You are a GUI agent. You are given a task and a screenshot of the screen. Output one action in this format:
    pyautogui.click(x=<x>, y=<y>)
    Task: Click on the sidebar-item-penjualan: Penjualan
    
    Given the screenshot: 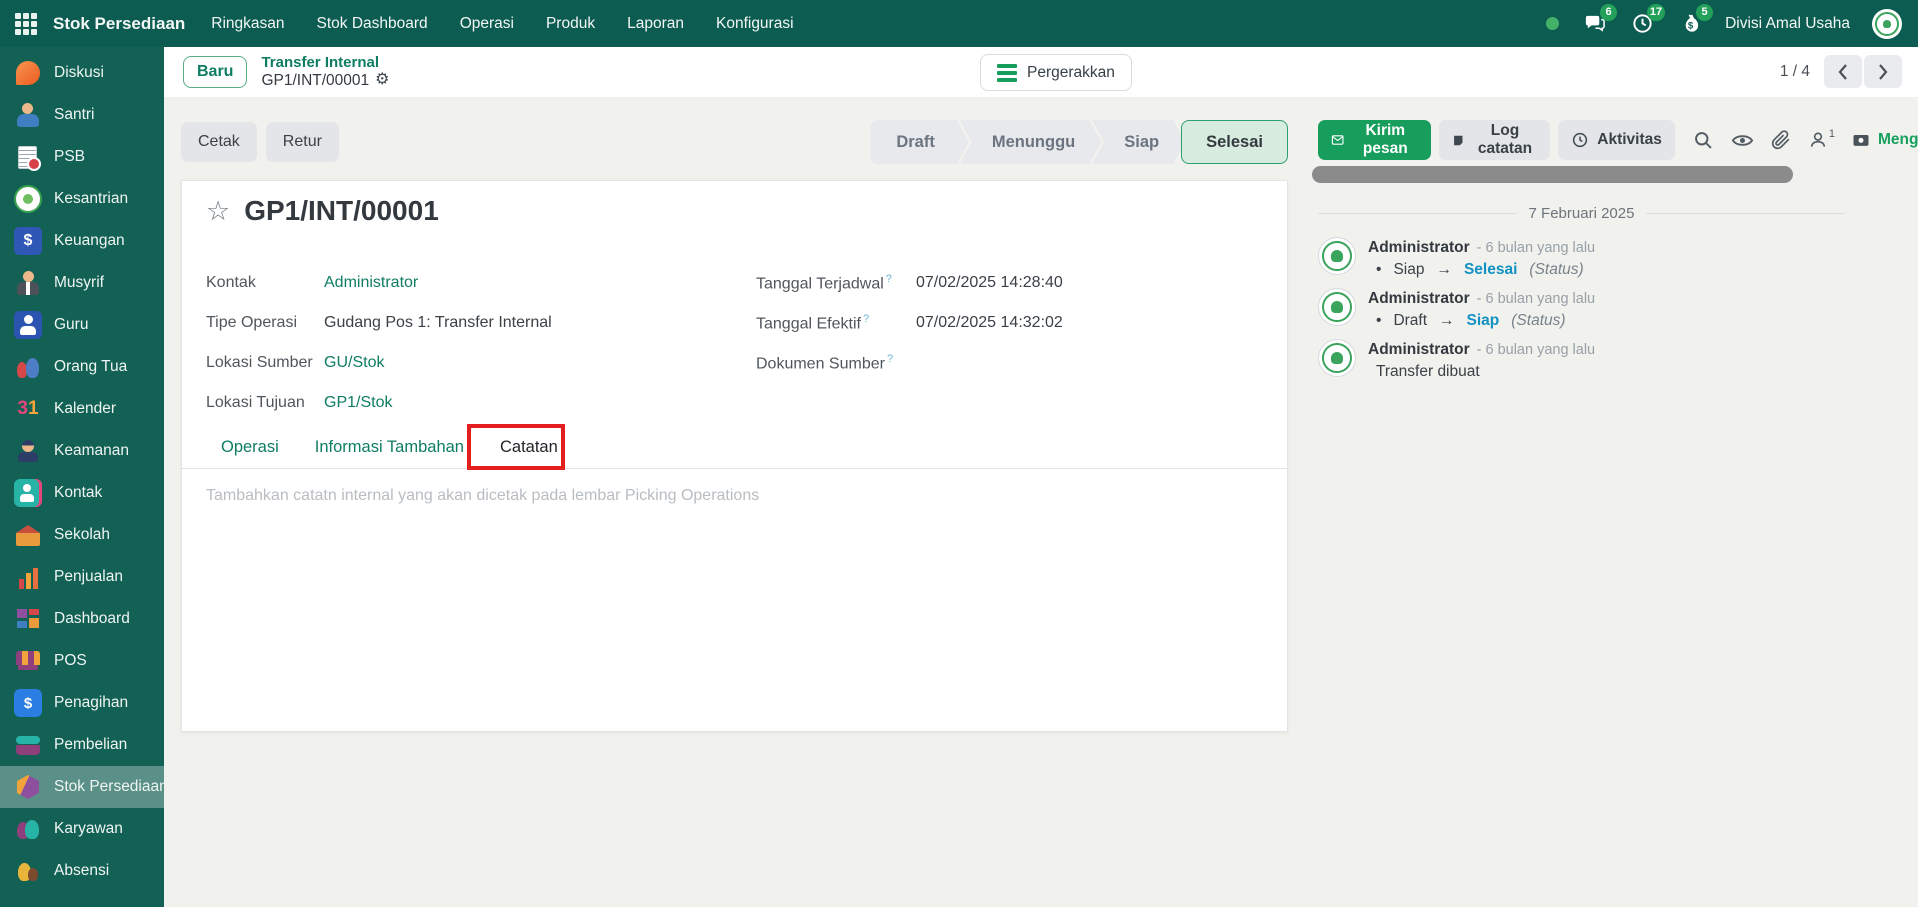 What is the action you would take?
    pyautogui.click(x=82, y=577)
    